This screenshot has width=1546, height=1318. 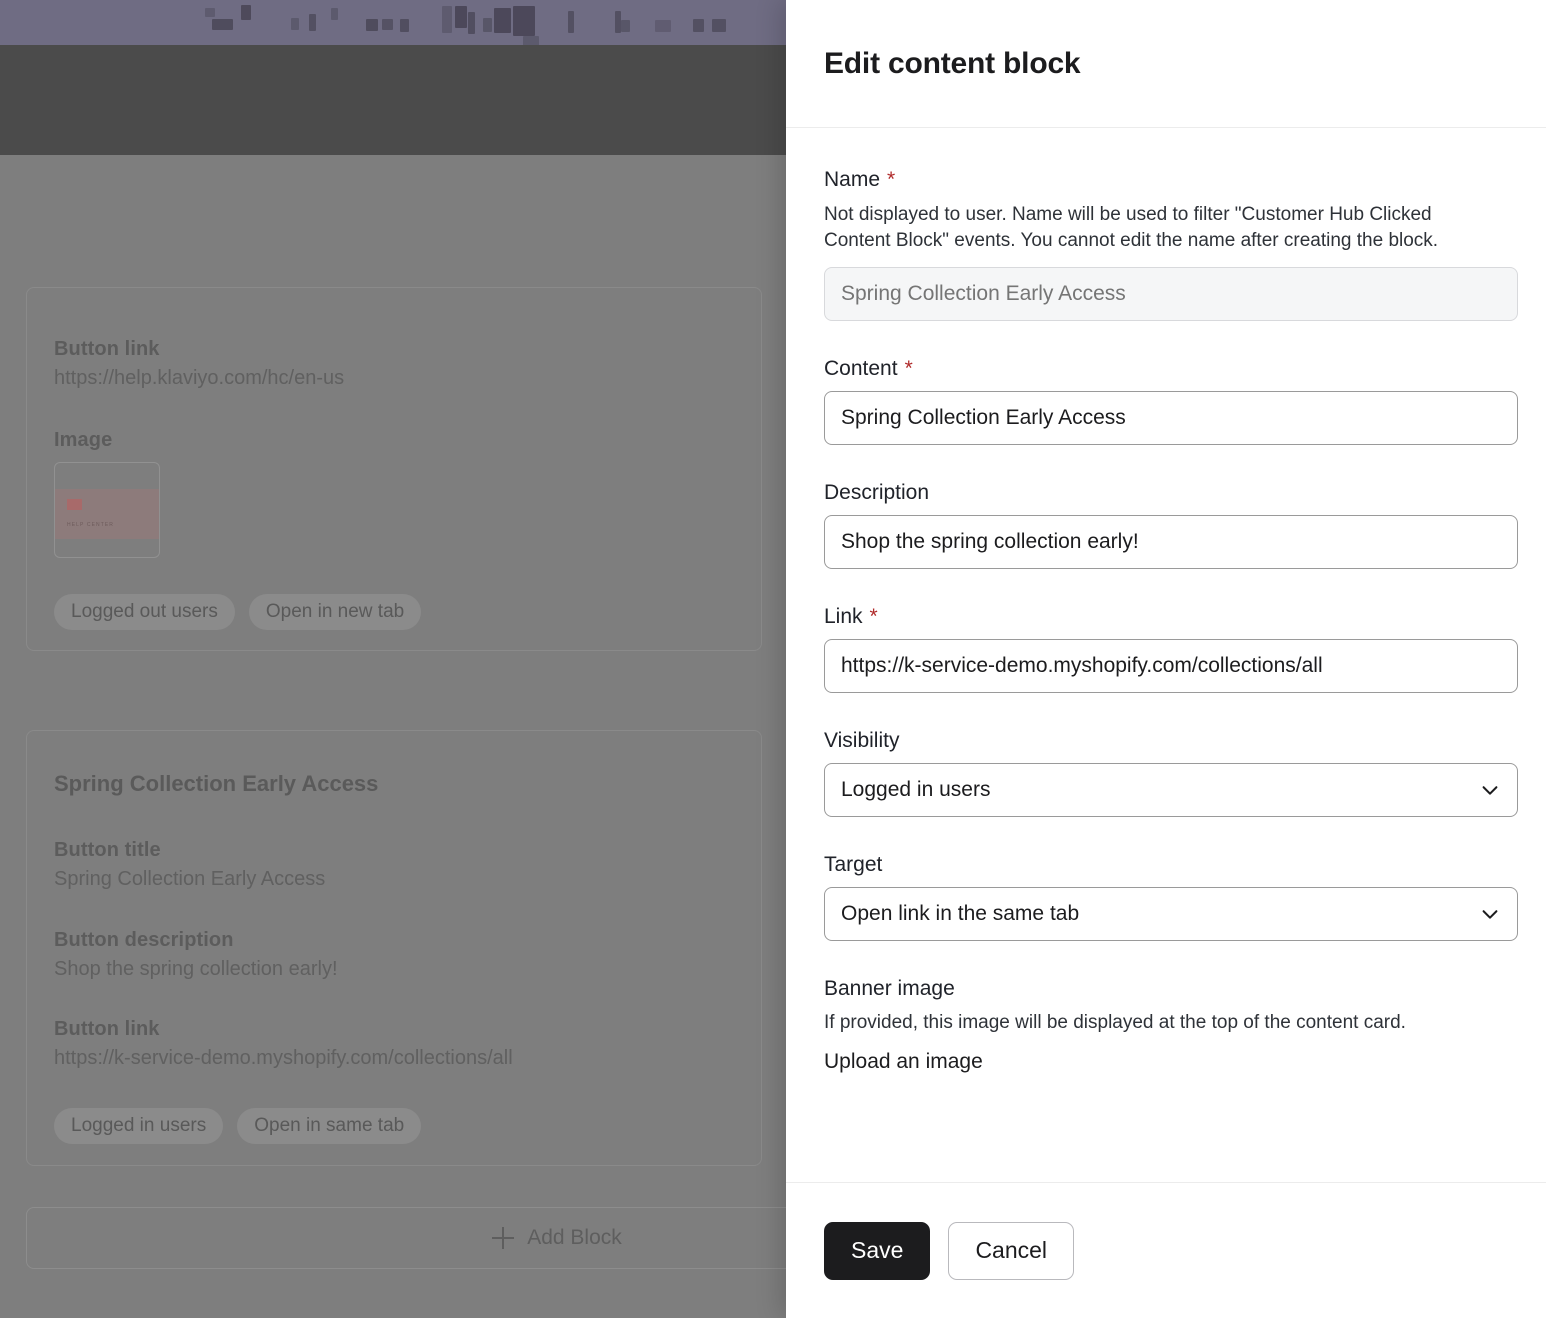 I want to click on add-block-label: Add Block, so click(x=574, y=1237).